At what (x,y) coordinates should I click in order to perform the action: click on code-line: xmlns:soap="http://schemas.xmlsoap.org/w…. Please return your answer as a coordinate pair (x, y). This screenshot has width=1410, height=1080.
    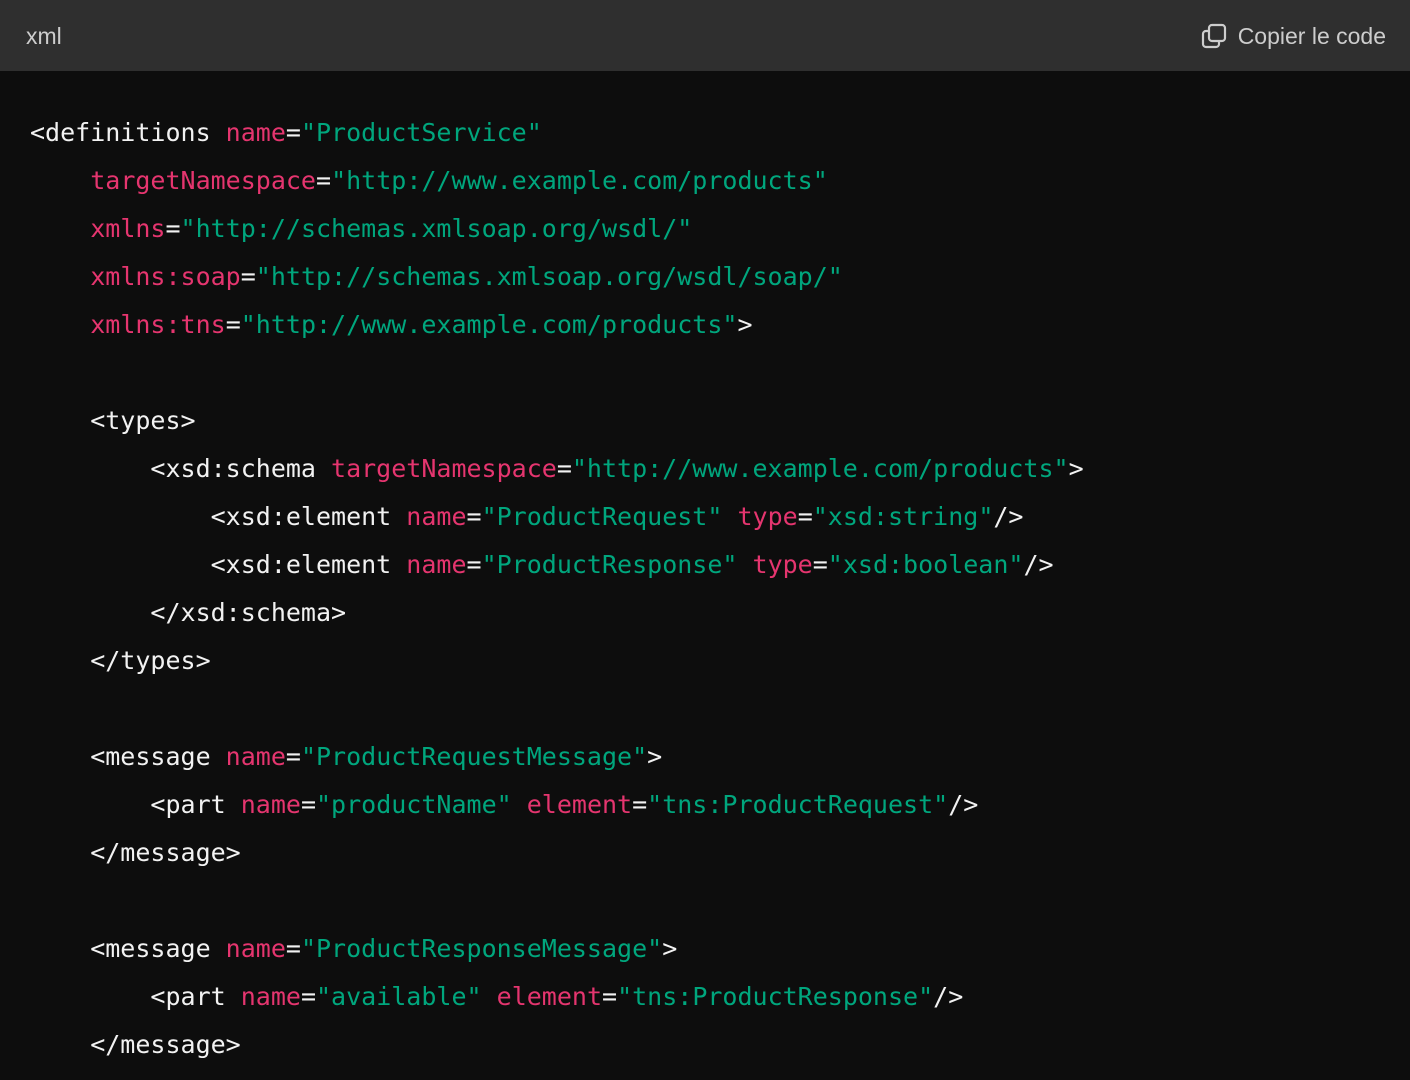
    Looking at the image, I should click on (557, 277).